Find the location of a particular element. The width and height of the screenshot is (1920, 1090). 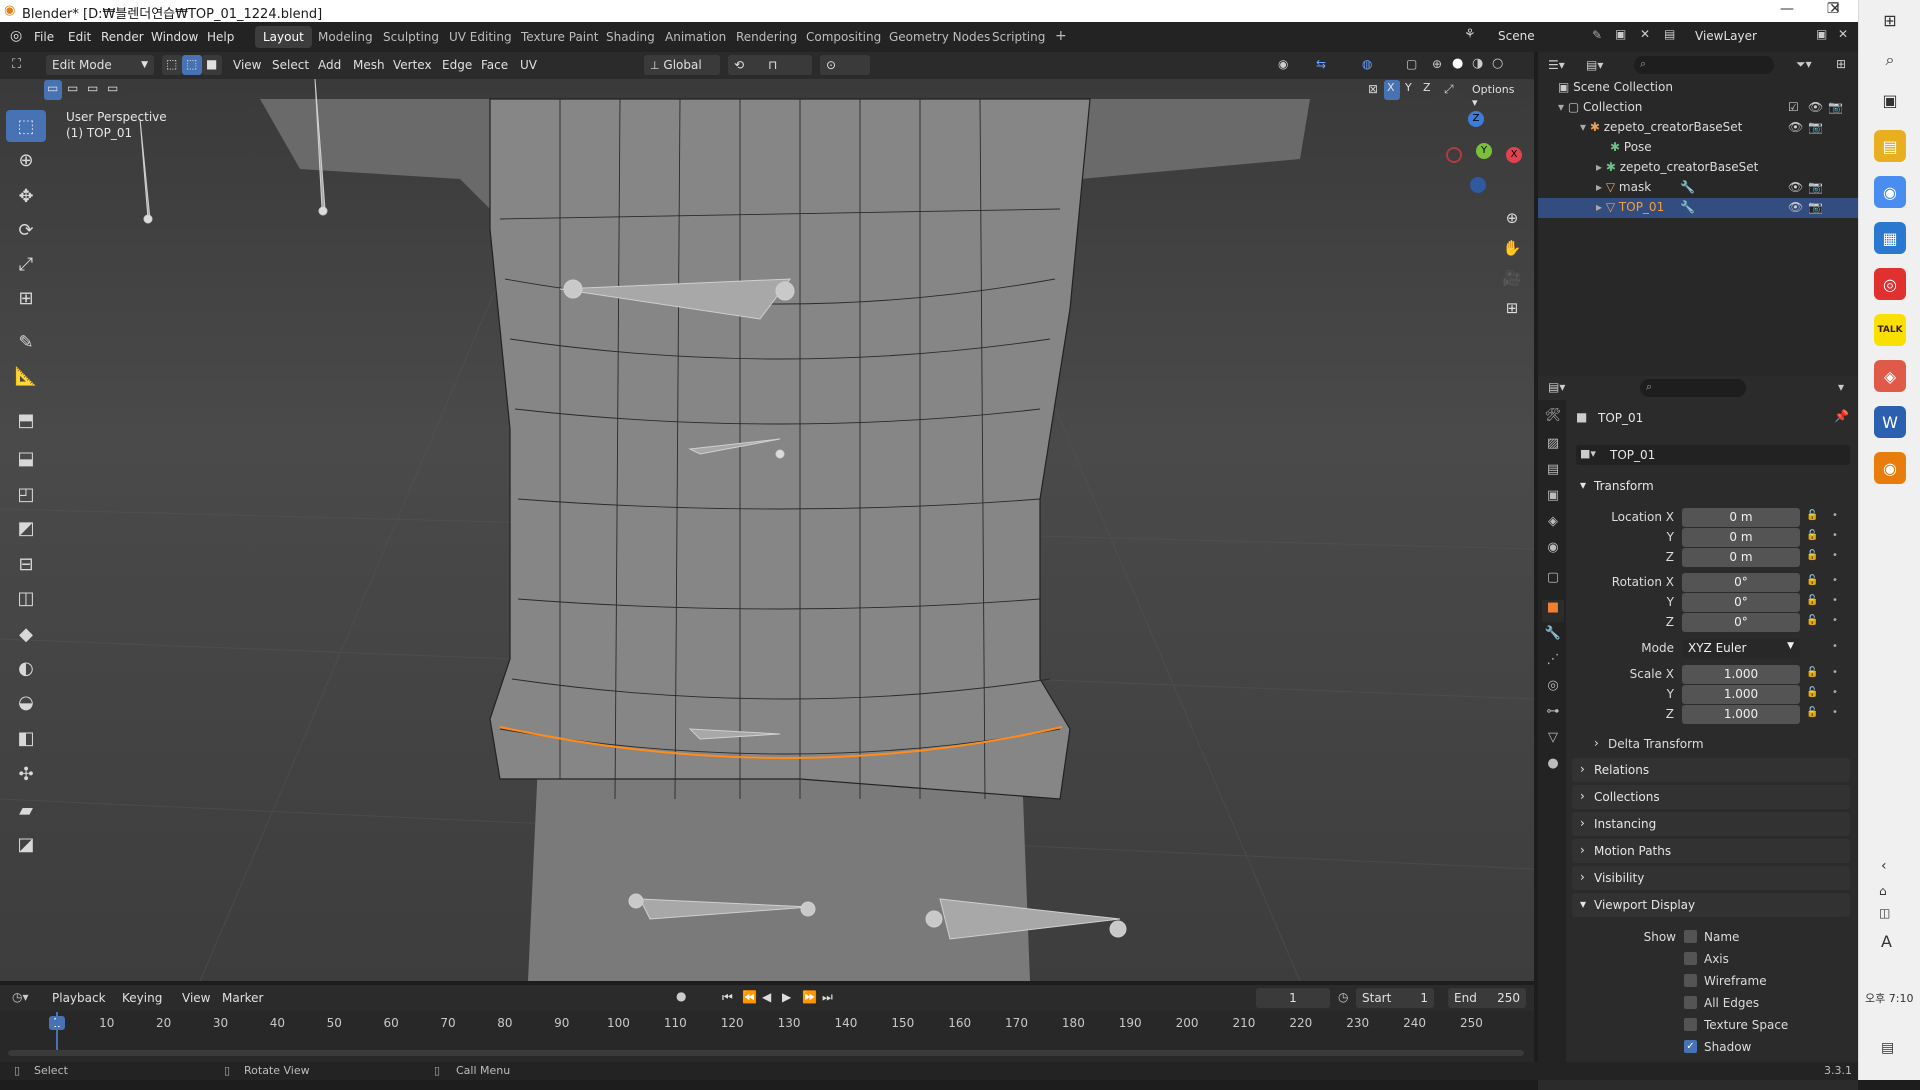

record-icon: ● is located at coordinates (681, 996).